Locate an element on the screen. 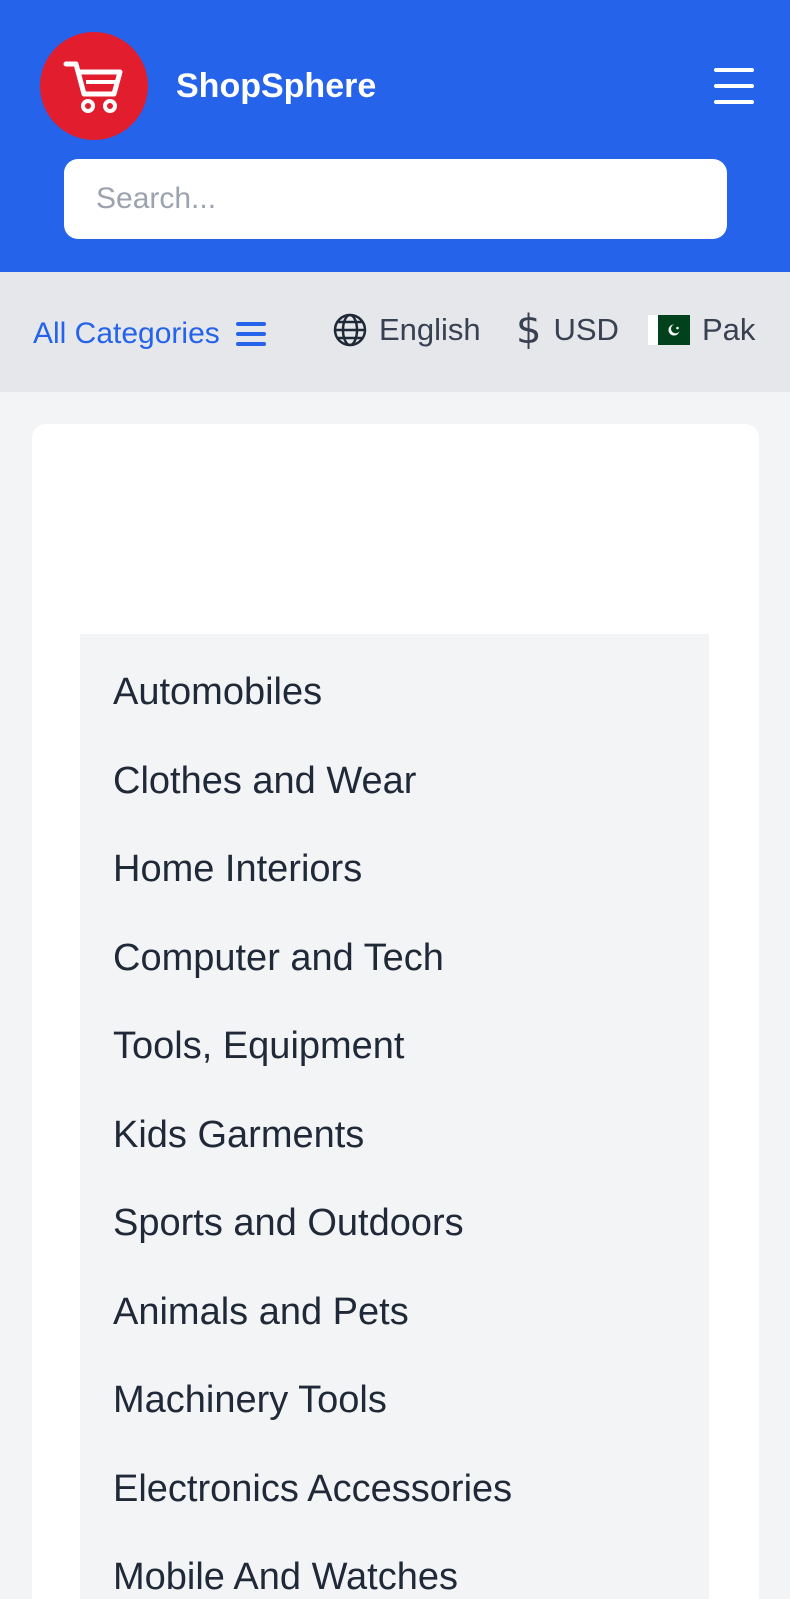 Image resolution: width=790 pixels, height=1599 pixels. currency-selector: $ USD is located at coordinates (567, 330).